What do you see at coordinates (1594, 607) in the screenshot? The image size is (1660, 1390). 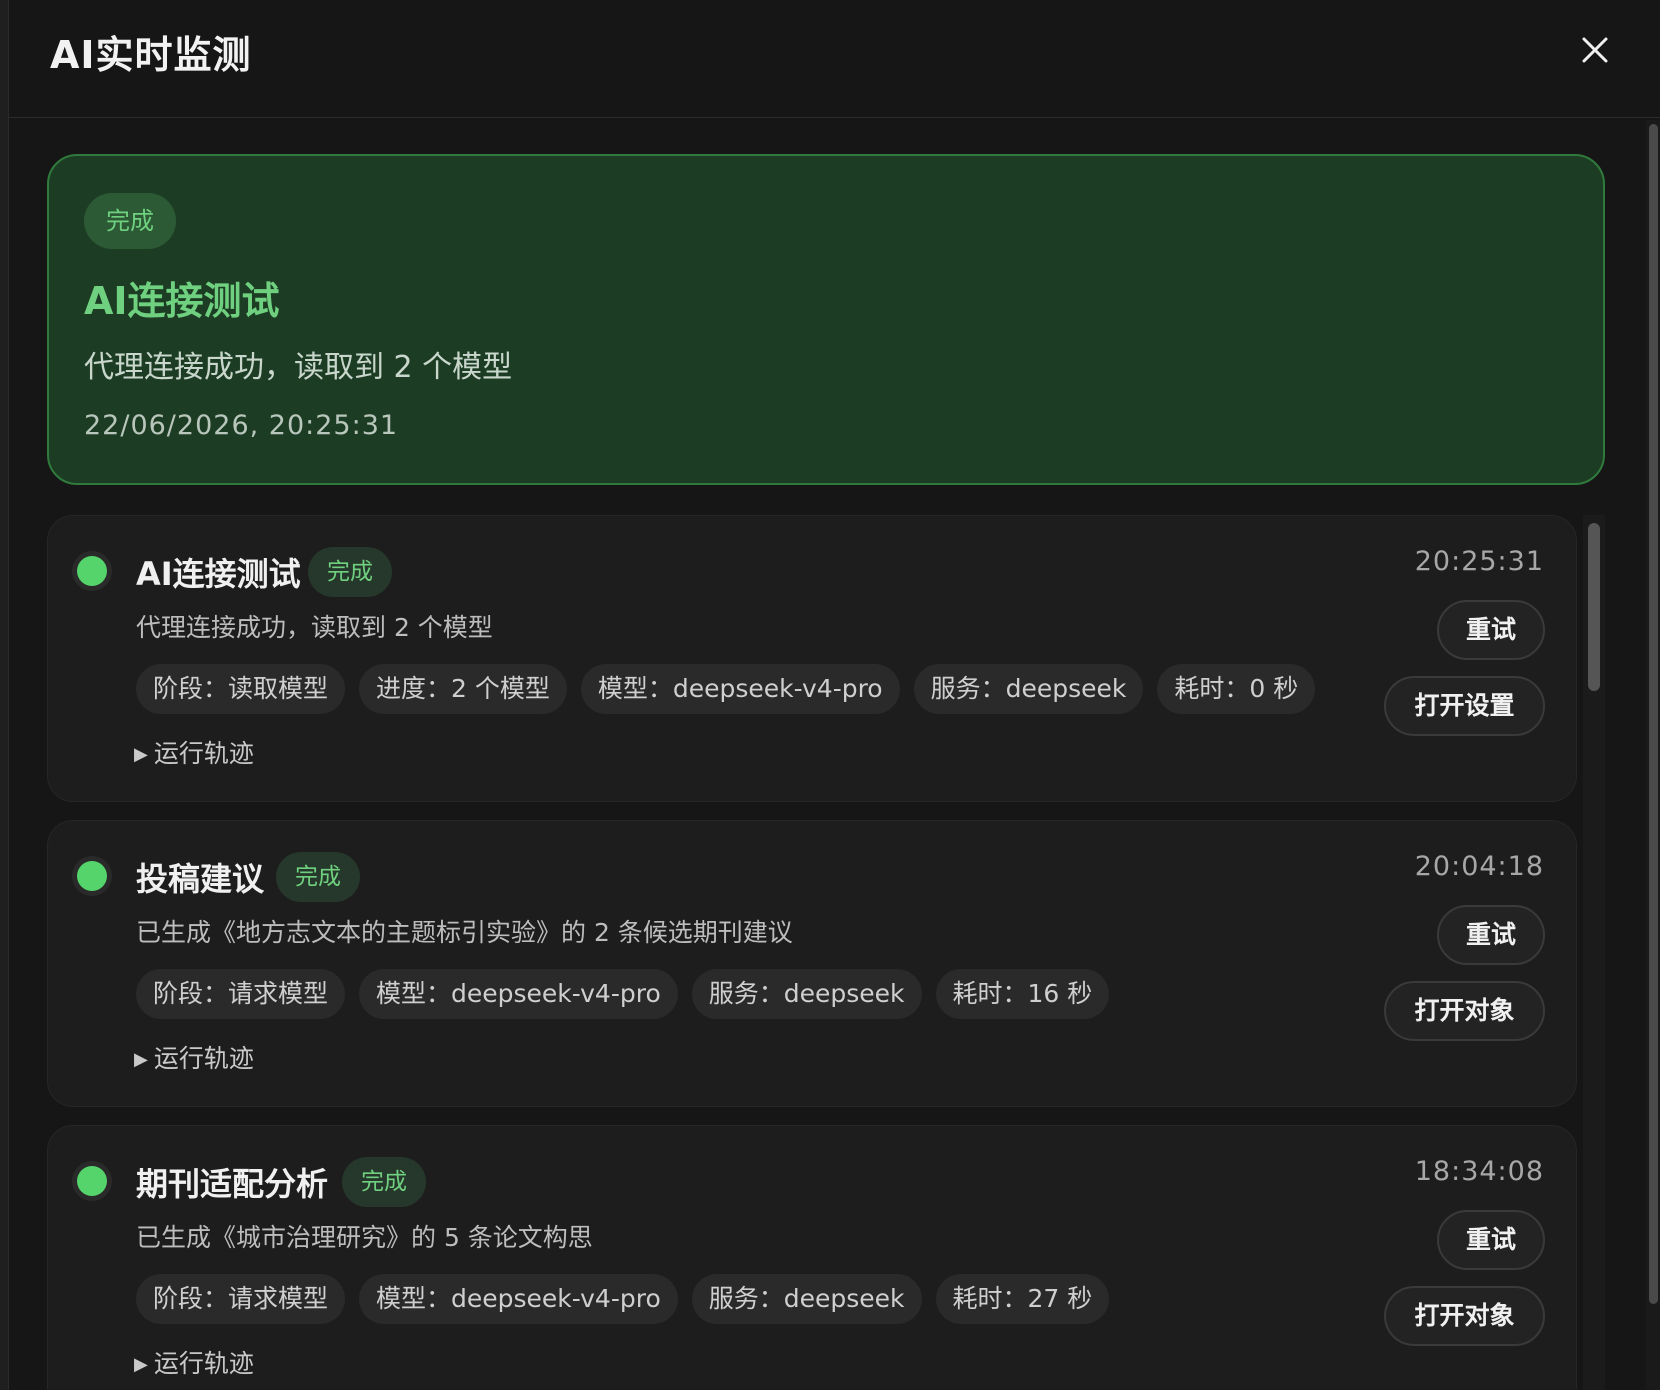 I see `list-scrollbar-thumb` at bounding box center [1594, 607].